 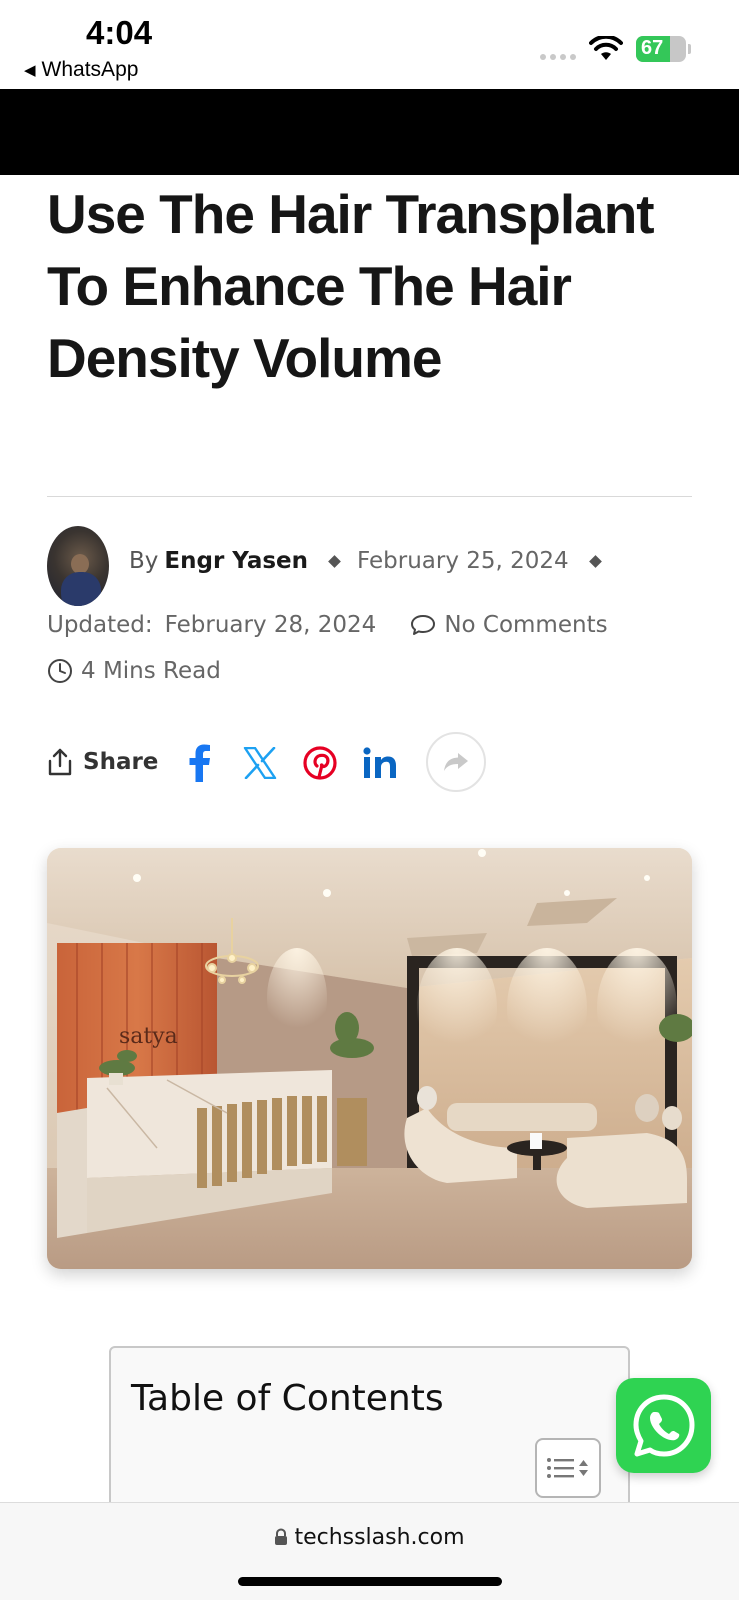 What do you see at coordinates (90, 69) in the screenshot?
I see `back-app-label: WhatsApp` at bounding box center [90, 69].